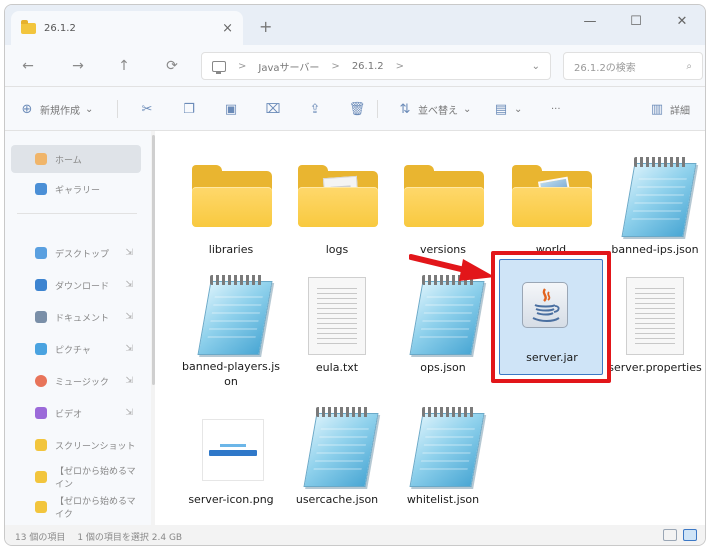 Image resolution: width=710 pixels, height=550 pixels. What do you see at coordinates (680, 535) in the screenshot?
I see `view-toggles` at bounding box center [680, 535].